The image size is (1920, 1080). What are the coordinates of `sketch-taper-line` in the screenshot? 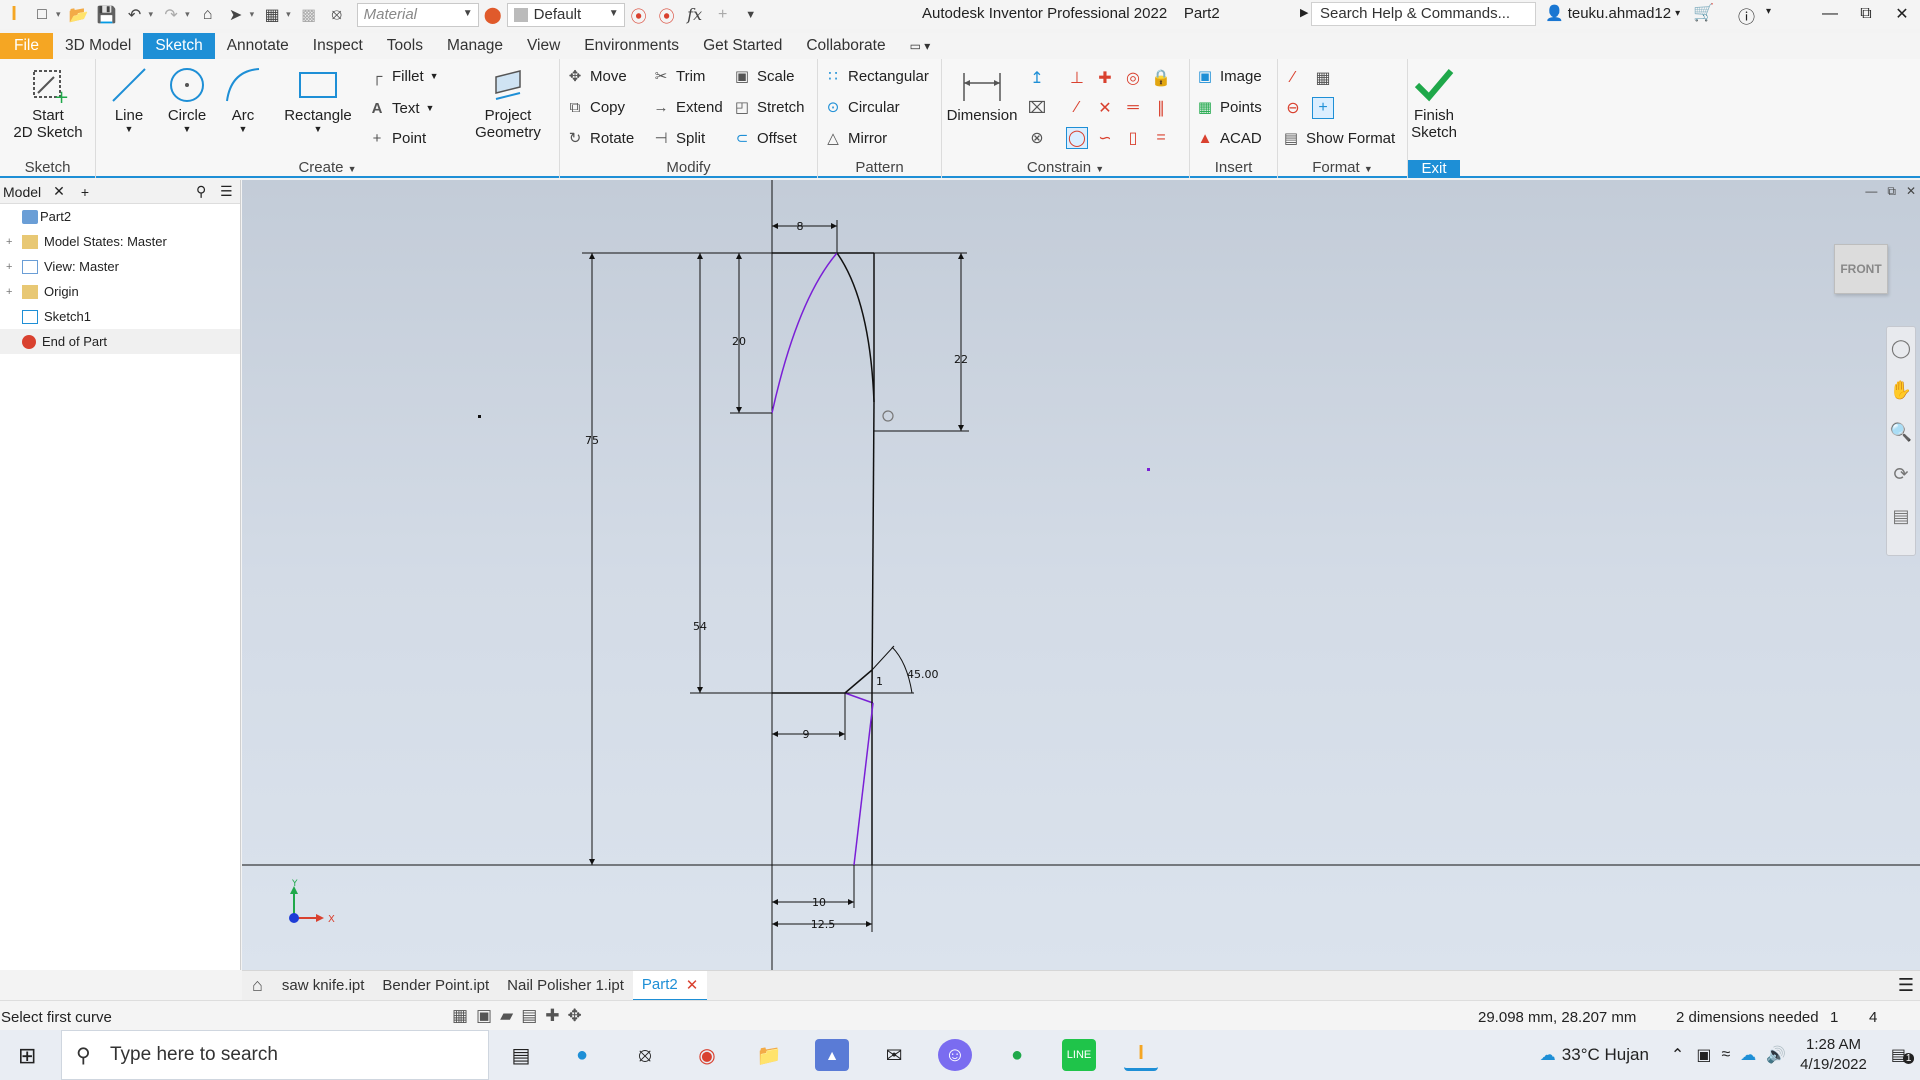 It's located at (863, 784).